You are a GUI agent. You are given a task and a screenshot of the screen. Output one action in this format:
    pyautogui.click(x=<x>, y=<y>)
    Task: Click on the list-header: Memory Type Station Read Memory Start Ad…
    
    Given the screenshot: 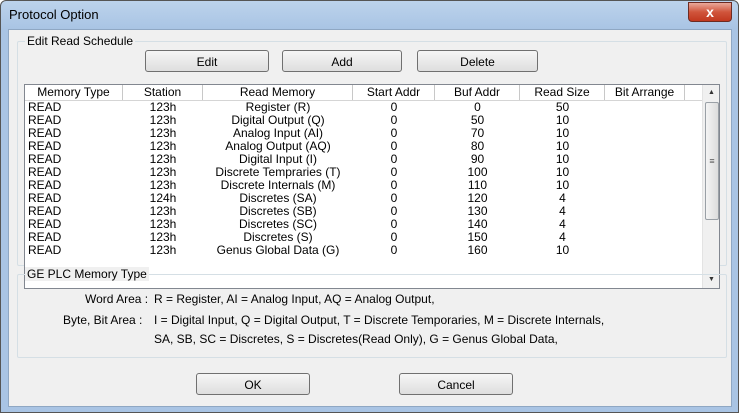 What is the action you would take?
    pyautogui.click(x=365, y=93)
    